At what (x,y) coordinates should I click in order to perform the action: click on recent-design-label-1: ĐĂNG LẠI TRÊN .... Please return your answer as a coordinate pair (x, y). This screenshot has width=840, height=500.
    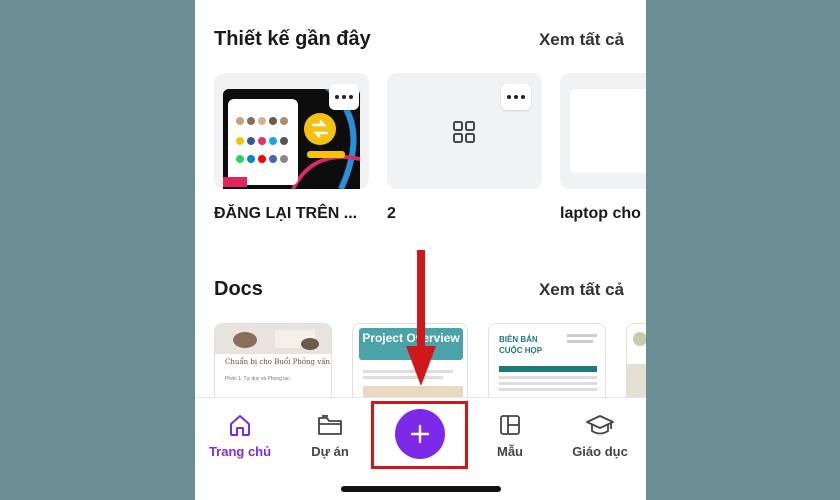
    Looking at the image, I should click on (286, 213).